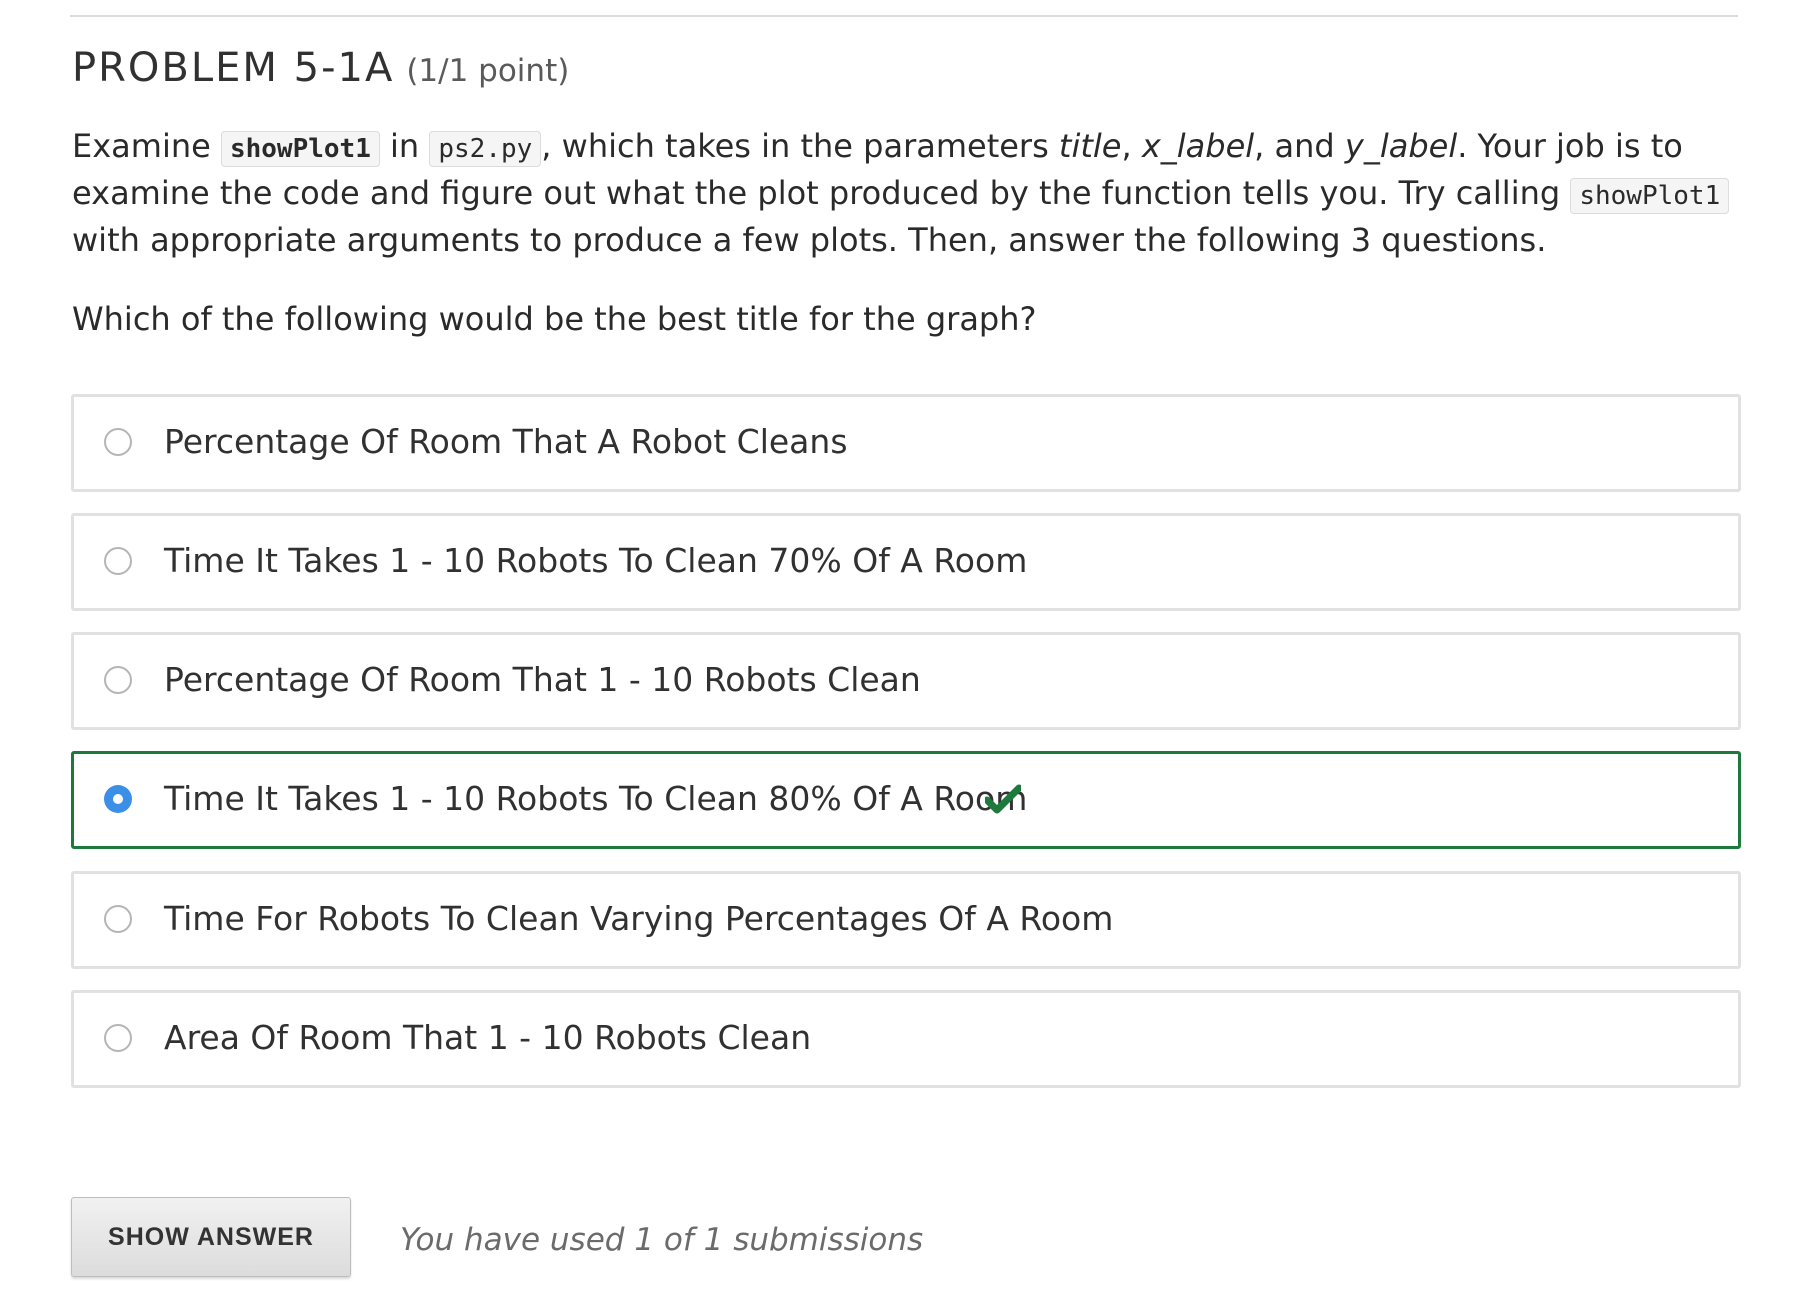 The width and height of the screenshot is (1799, 1304). I want to click on choice-label: Percentage Of Room That A Robot Cleans, so click(506, 441).